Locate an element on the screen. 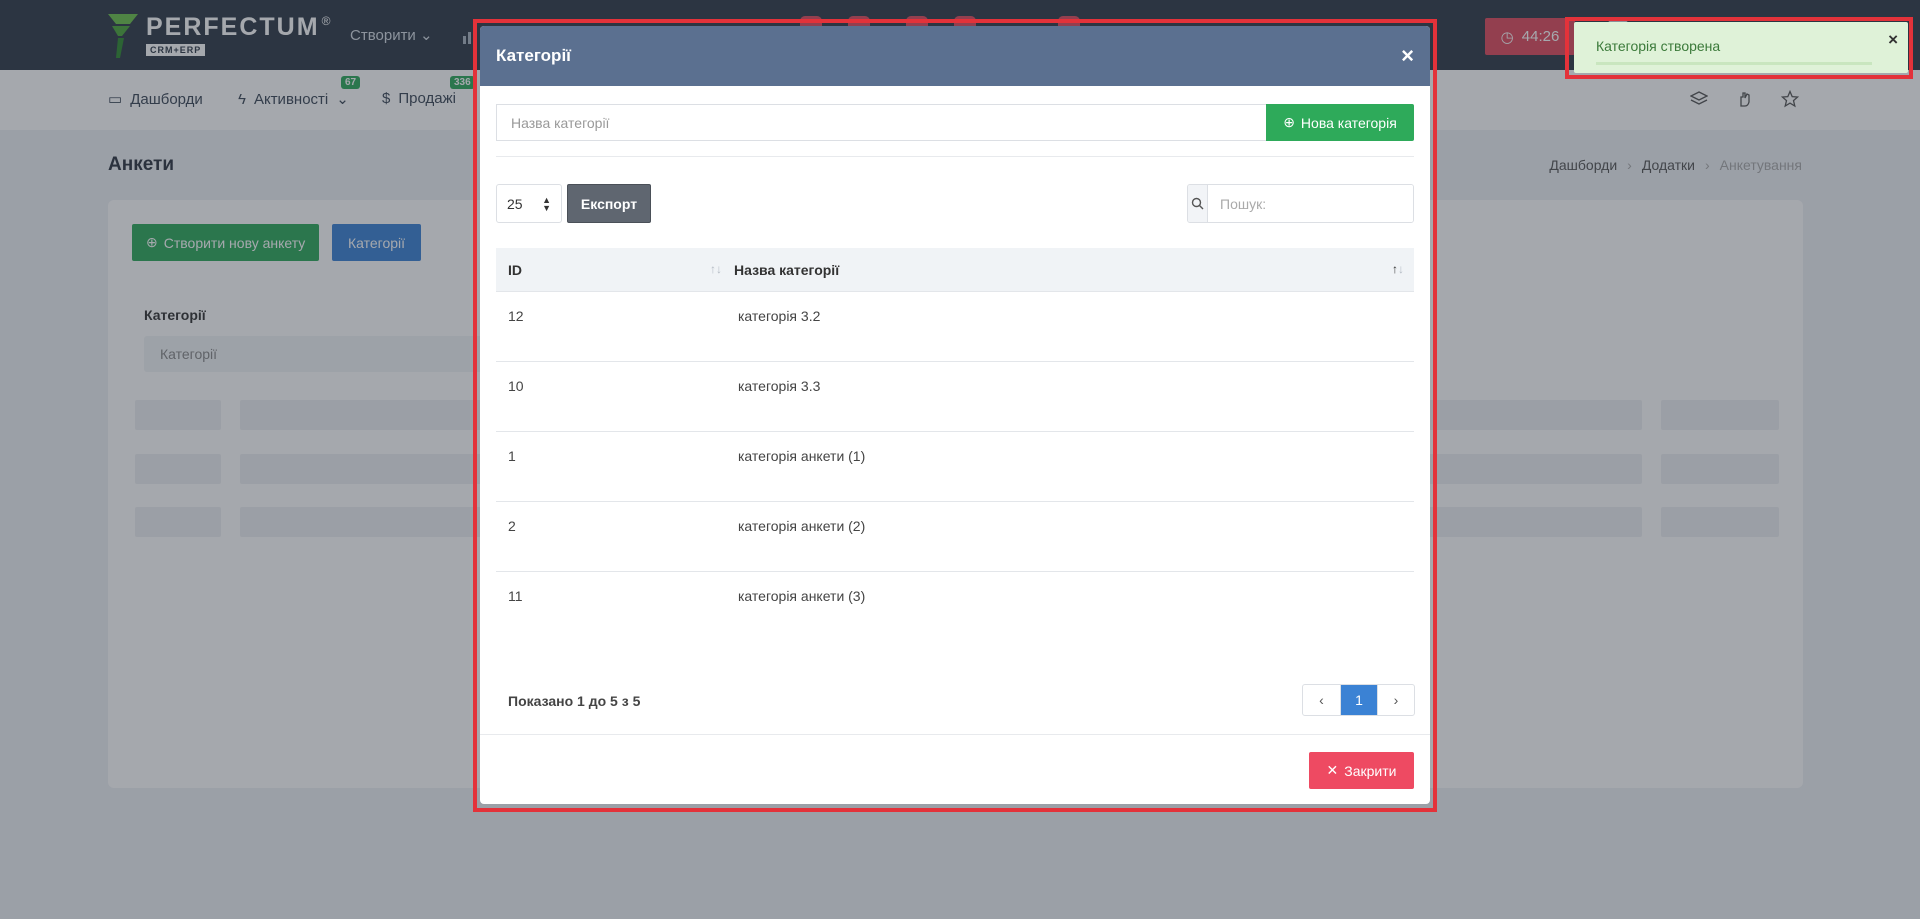  column-header-name: Назва категорії ↑↓ is located at coordinates (1074, 270).